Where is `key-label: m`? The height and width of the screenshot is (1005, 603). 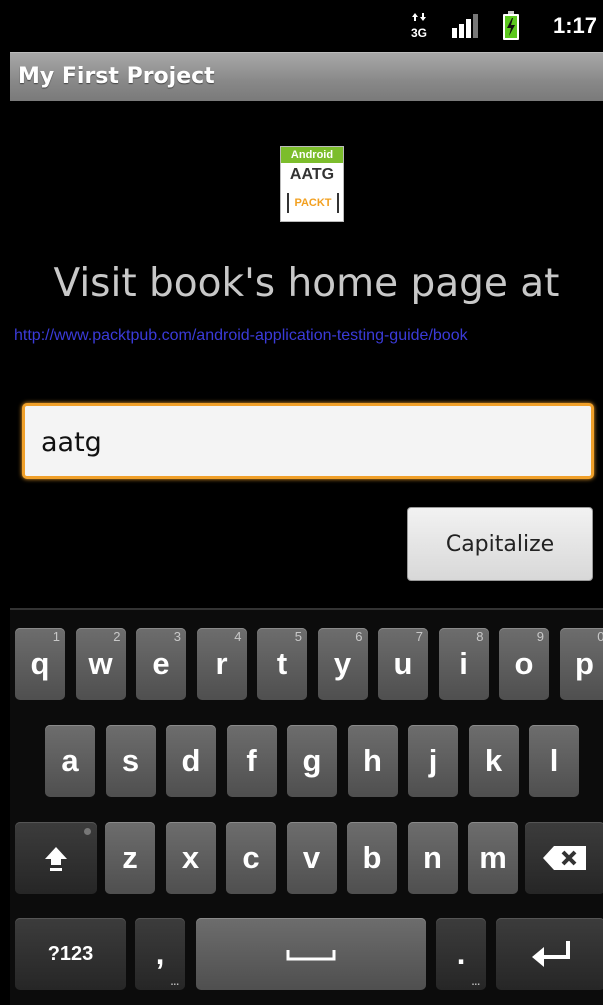
key-label: m is located at coordinates (493, 858).